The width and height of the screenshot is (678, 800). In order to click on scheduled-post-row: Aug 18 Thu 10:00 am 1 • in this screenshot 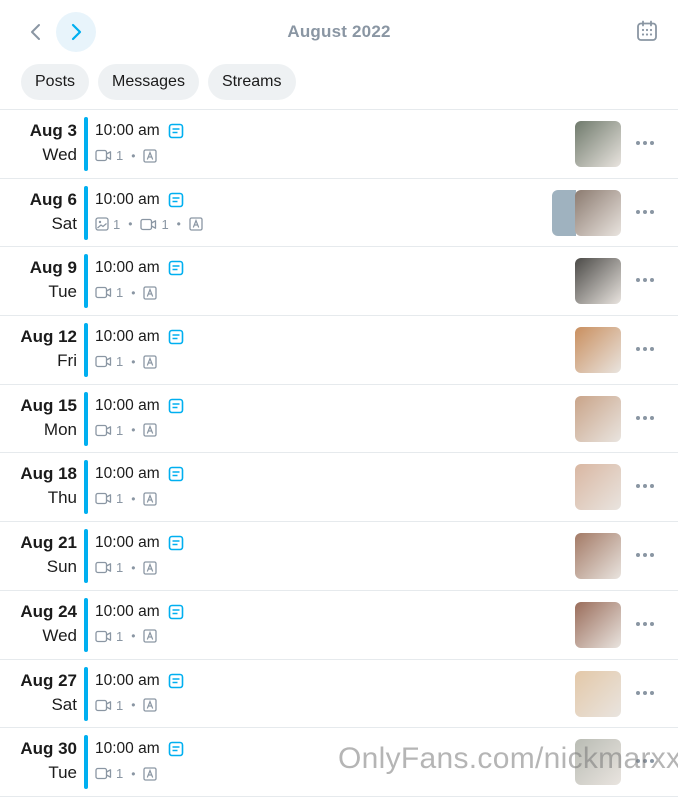, I will do `click(339, 488)`.